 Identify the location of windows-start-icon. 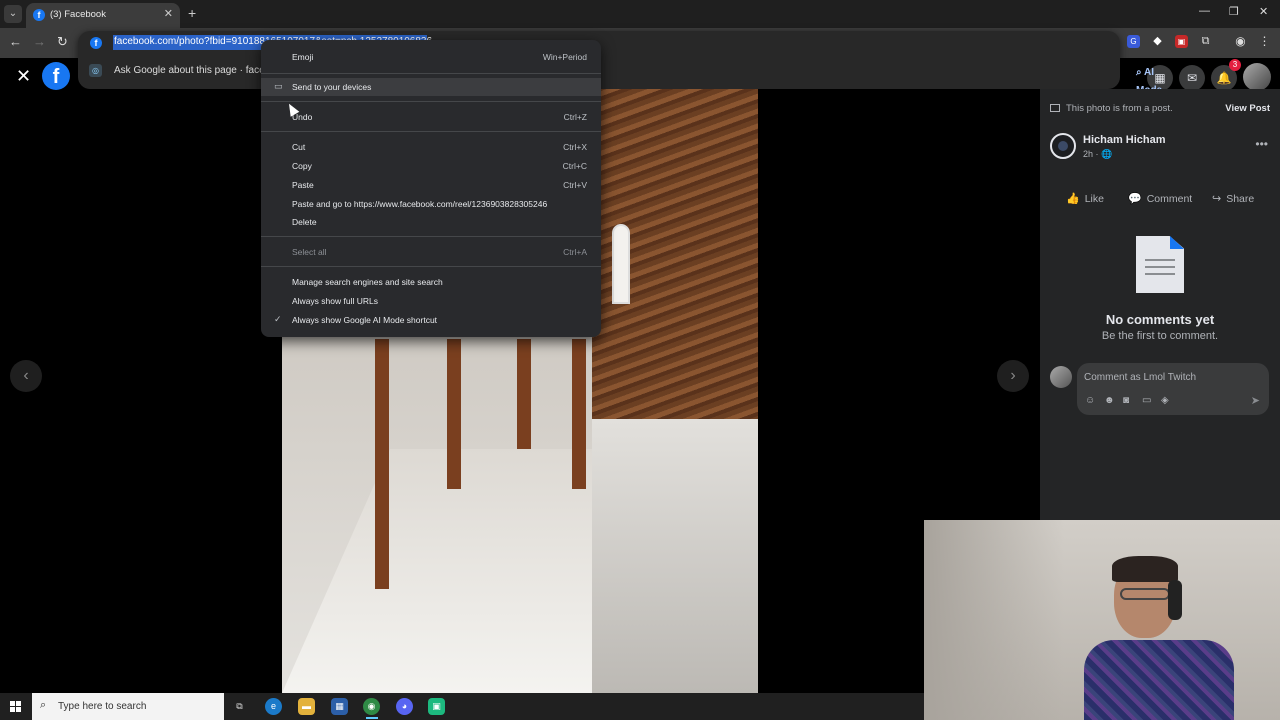
(15, 706).